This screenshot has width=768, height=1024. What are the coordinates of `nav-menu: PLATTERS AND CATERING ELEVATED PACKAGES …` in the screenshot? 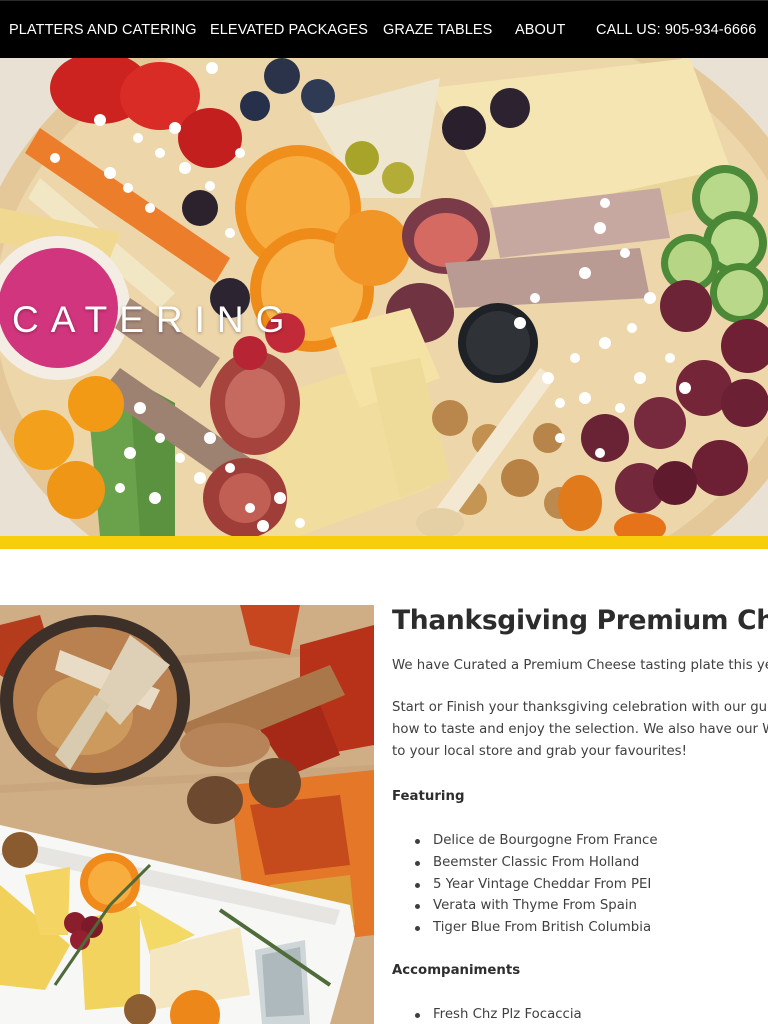 It's located at (384, 29).